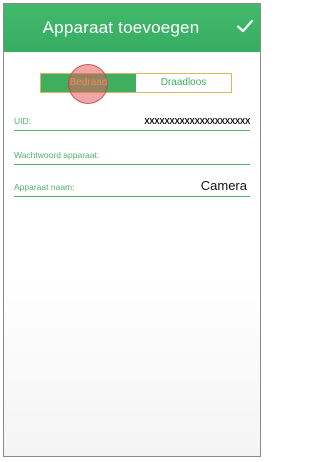  What do you see at coordinates (22, 121) in the screenshot?
I see `uid-label: UID:` at bounding box center [22, 121].